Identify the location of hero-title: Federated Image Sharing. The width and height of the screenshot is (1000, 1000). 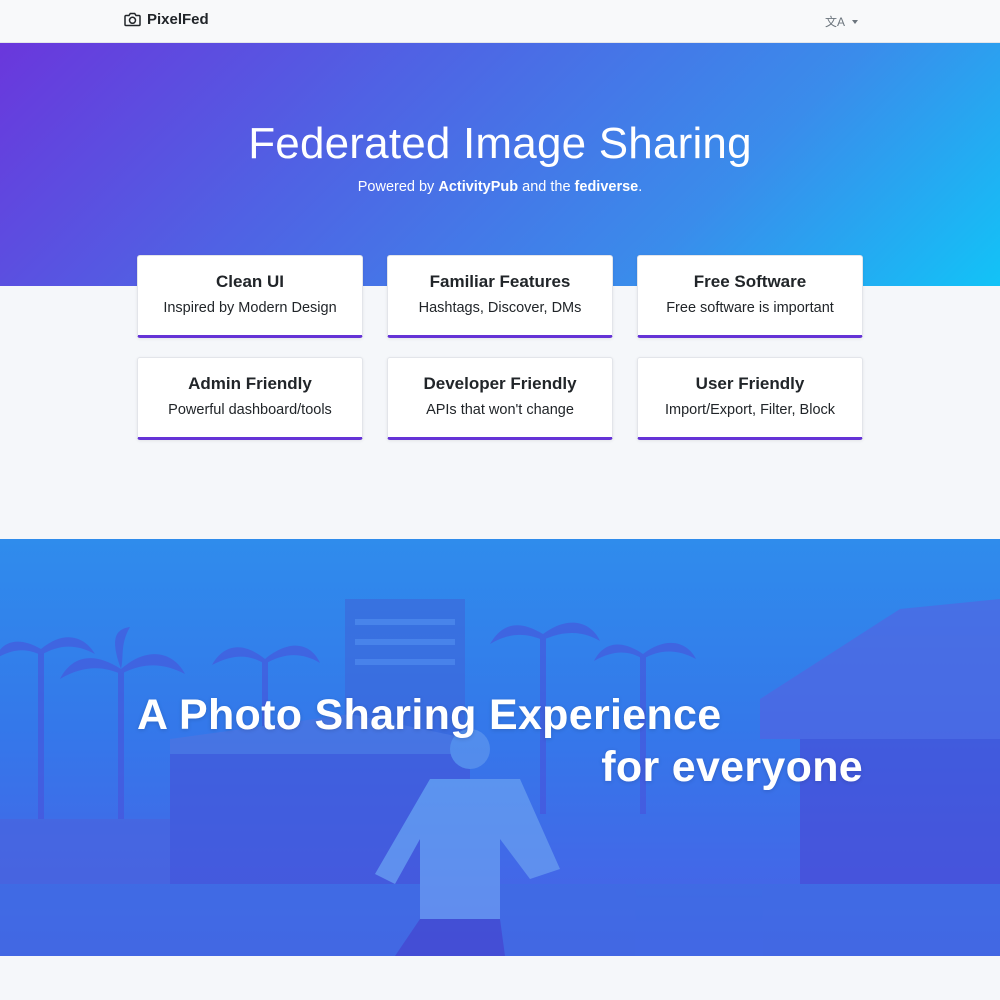
(500, 143).